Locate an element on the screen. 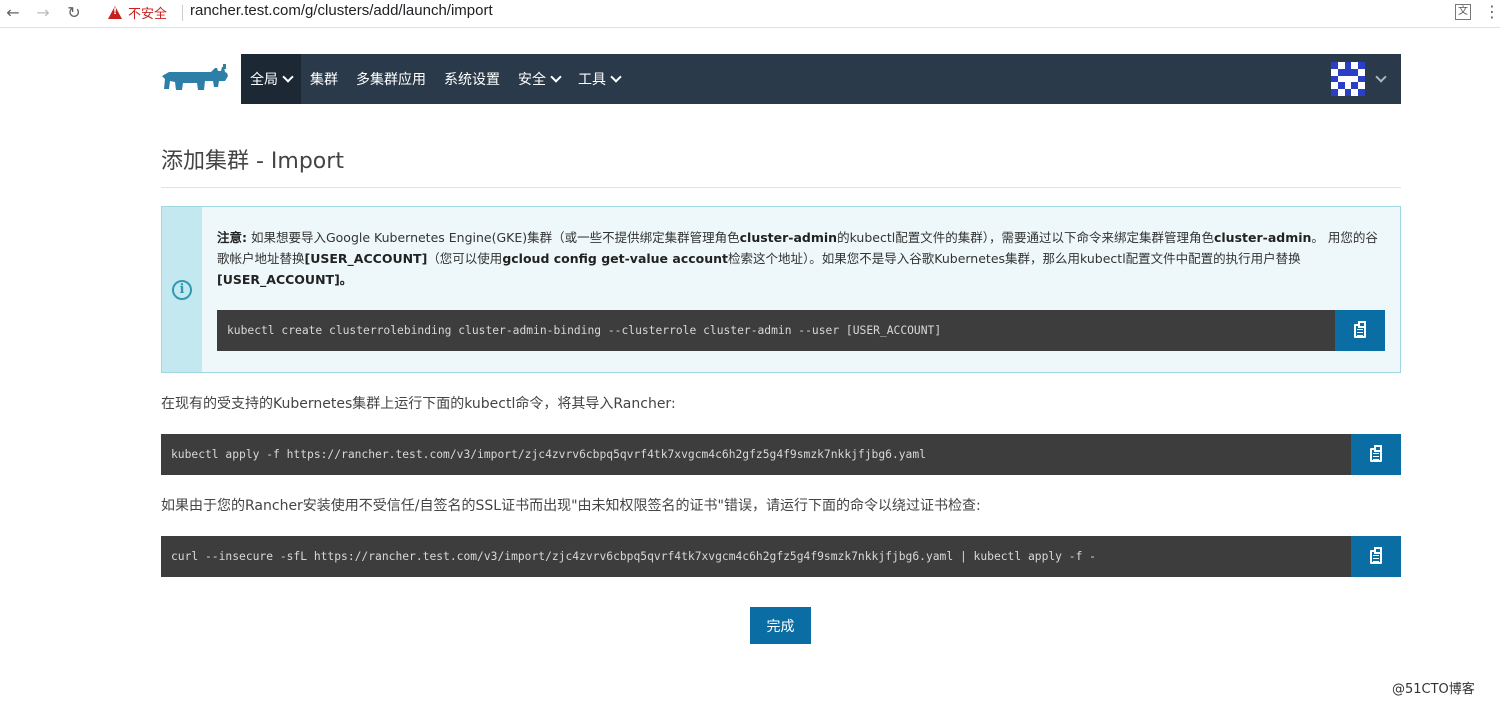 Image resolution: width=1500 pixels, height=703 pixels. nav-settings: 系统设置 is located at coordinates (472, 79).